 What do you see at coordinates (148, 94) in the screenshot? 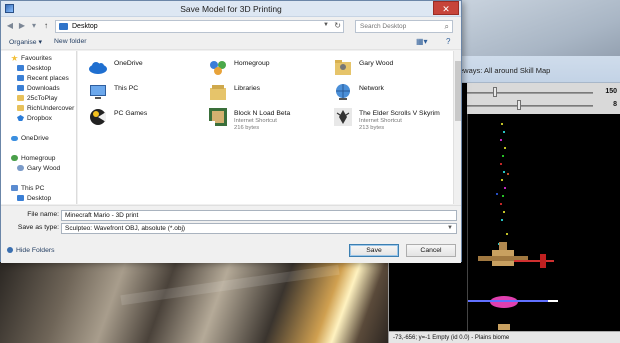
I see `file-item-this-pc: This PC` at bounding box center [148, 94].